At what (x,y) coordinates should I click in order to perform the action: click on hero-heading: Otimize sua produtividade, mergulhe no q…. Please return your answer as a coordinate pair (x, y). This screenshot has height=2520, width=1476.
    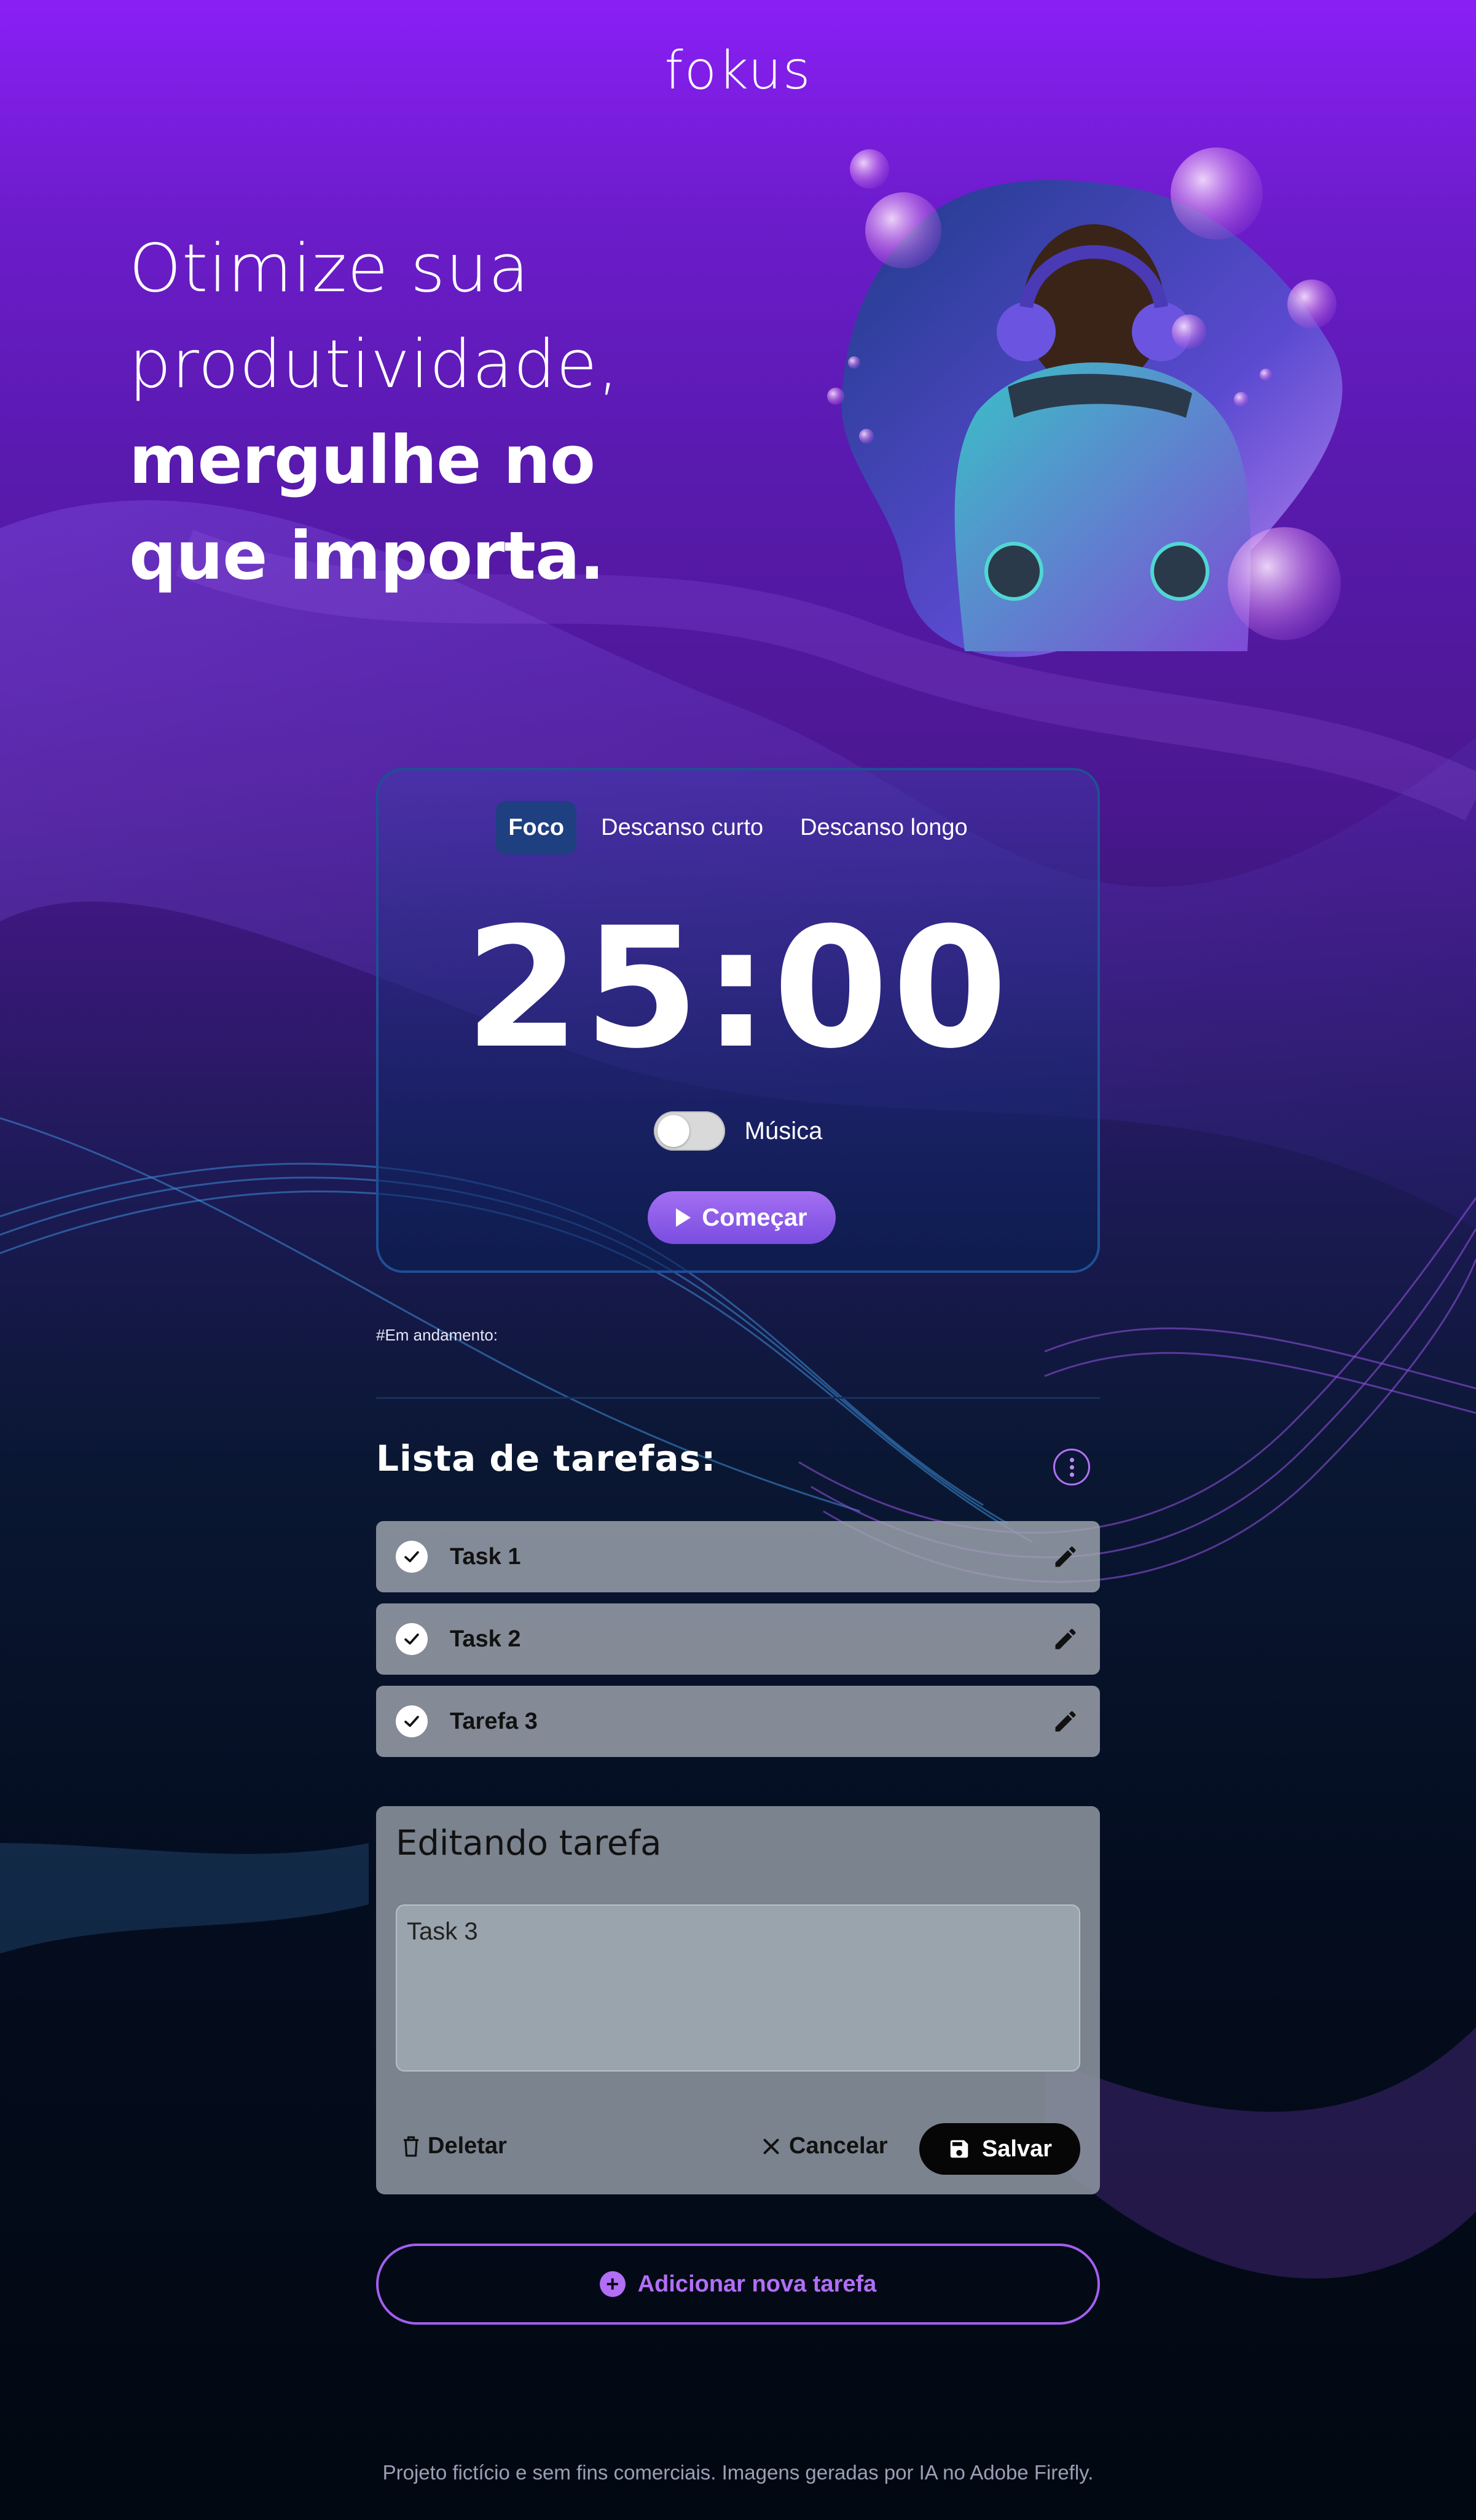
    Looking at the image, I should click on (405, 413).